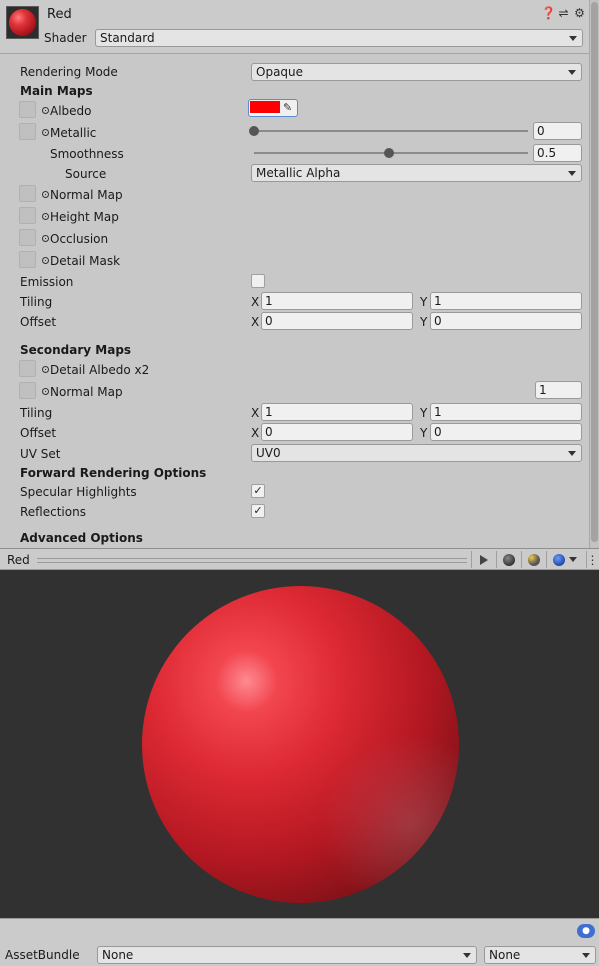  I want to click on metallic-label: Metallic, so click(73, 133).